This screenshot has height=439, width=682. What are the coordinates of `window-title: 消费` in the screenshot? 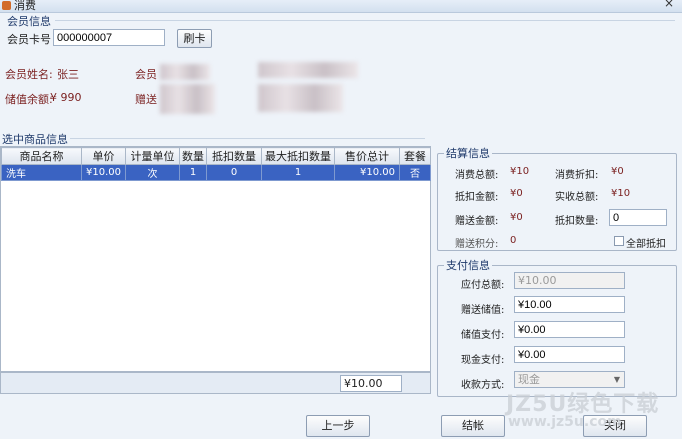 It's located at (25, 6).